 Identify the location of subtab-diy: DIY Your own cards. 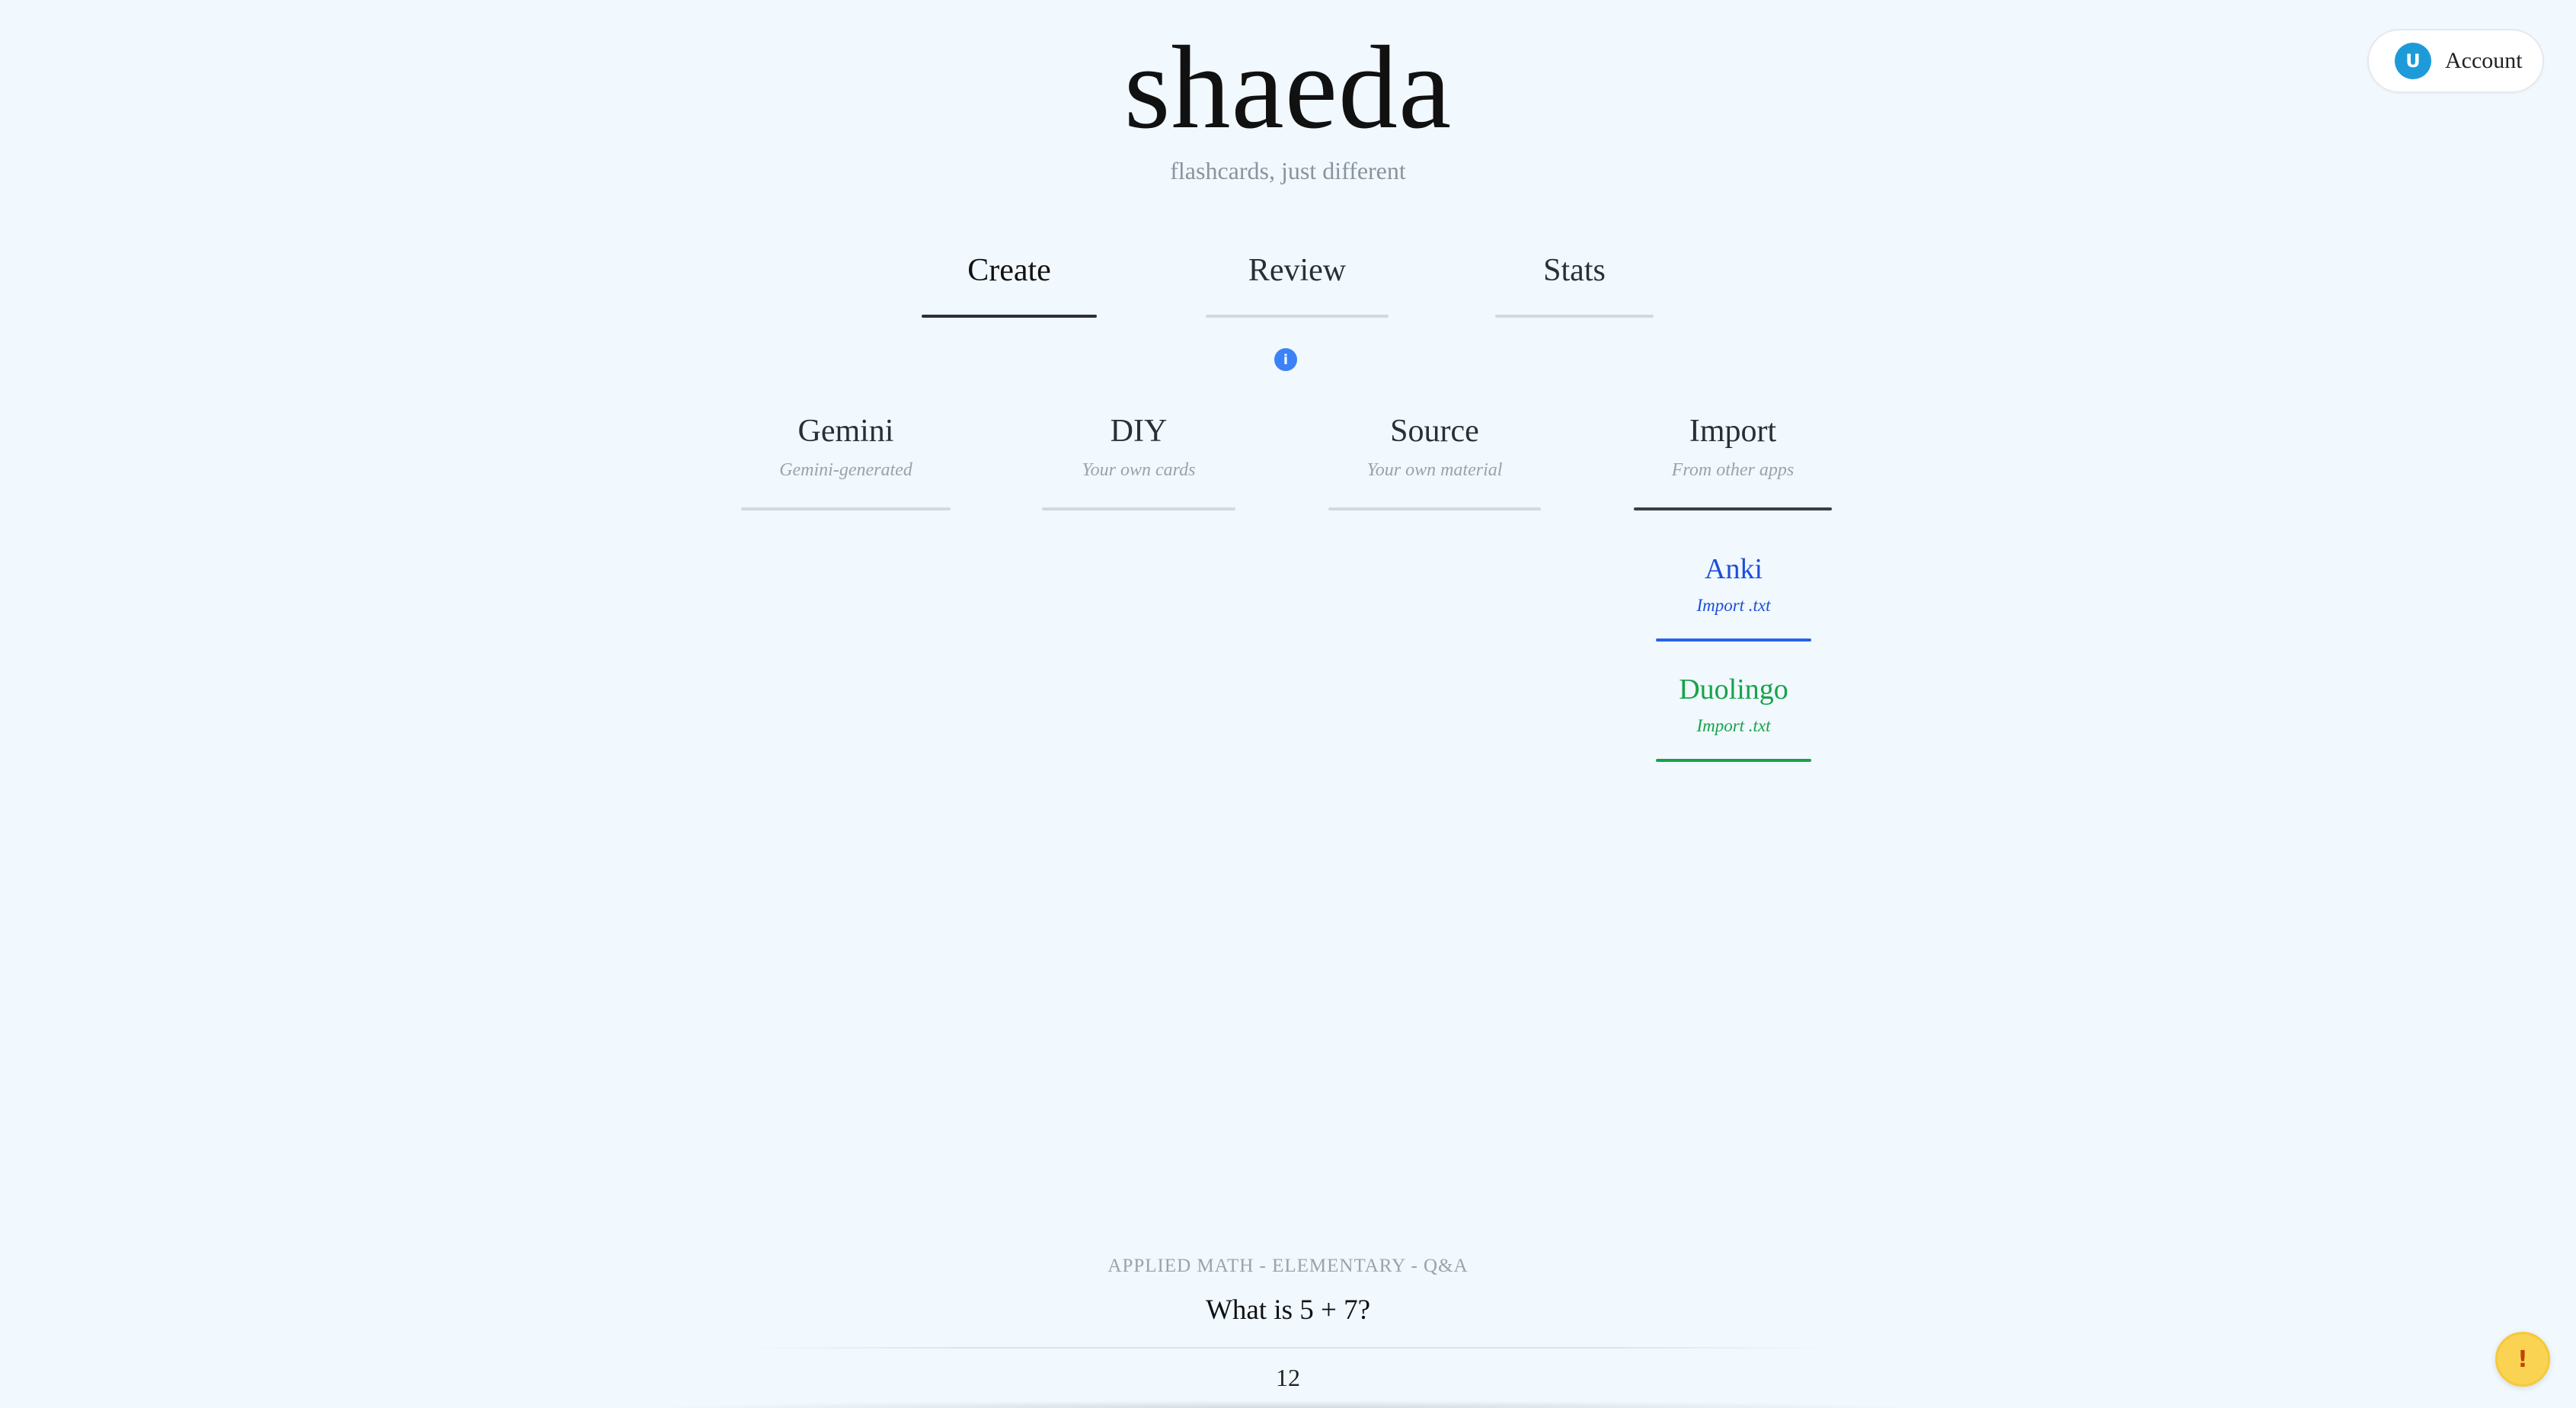
(1139, 460).